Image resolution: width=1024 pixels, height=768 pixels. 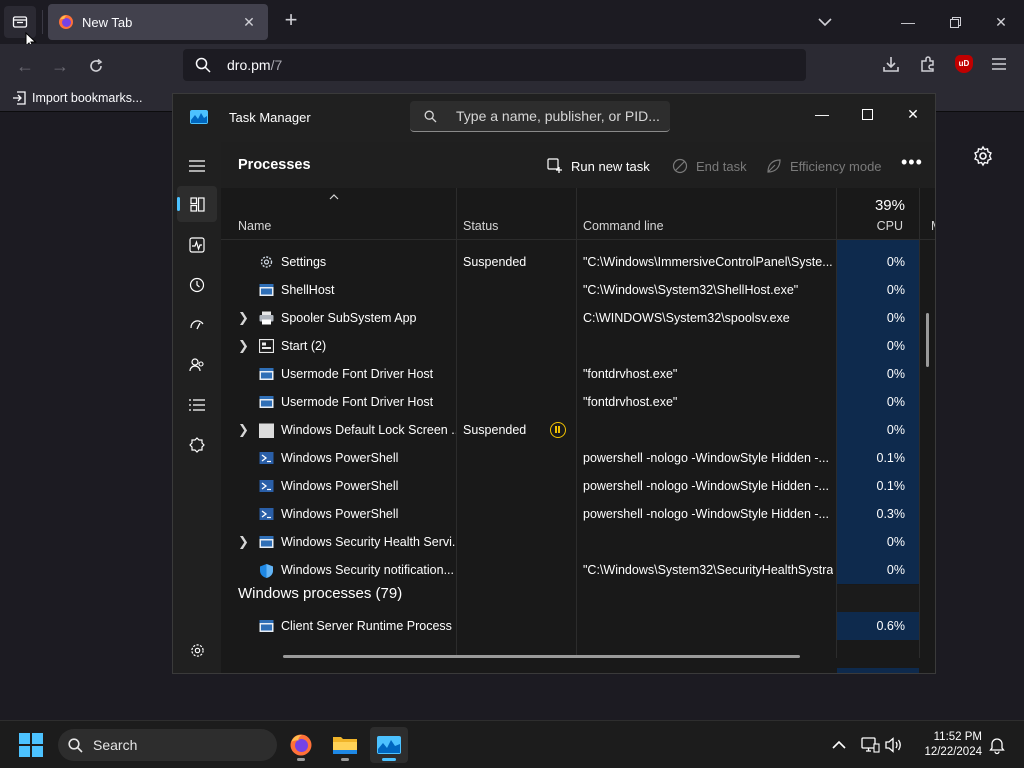 I want to click on maximize-icon, so click(x=867, y=114).